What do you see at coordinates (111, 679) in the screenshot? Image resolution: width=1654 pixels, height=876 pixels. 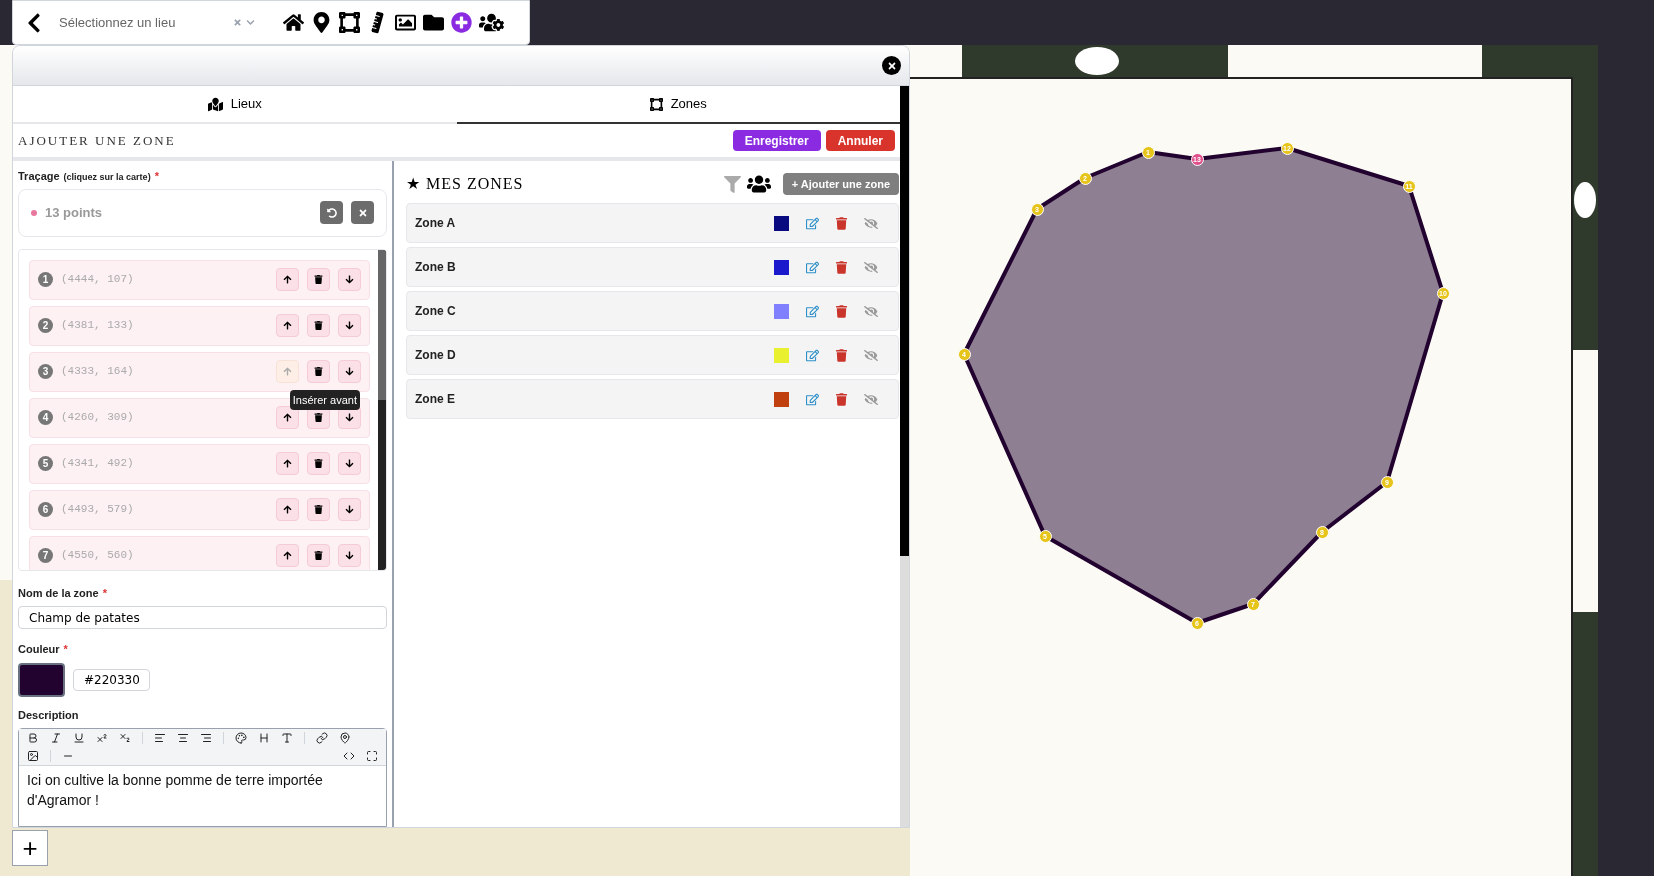 I see `color-hex-input: #220330` at bounding box center [111, 679].